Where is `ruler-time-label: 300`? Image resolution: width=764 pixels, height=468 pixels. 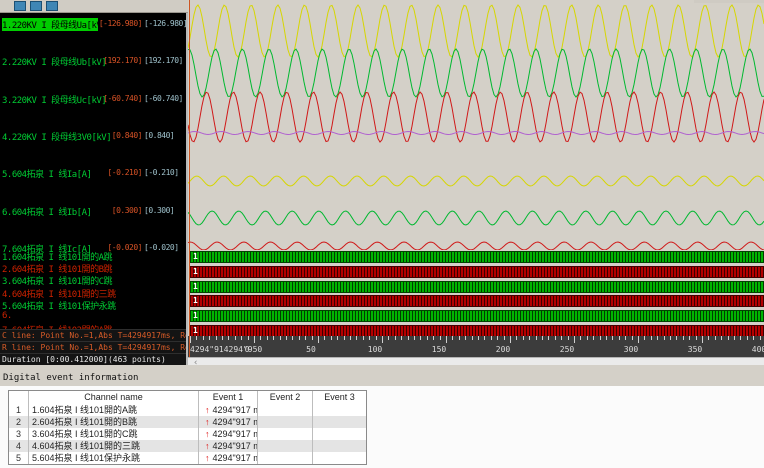
ruler-time-label: 300 is located at coordinates (631, 349).